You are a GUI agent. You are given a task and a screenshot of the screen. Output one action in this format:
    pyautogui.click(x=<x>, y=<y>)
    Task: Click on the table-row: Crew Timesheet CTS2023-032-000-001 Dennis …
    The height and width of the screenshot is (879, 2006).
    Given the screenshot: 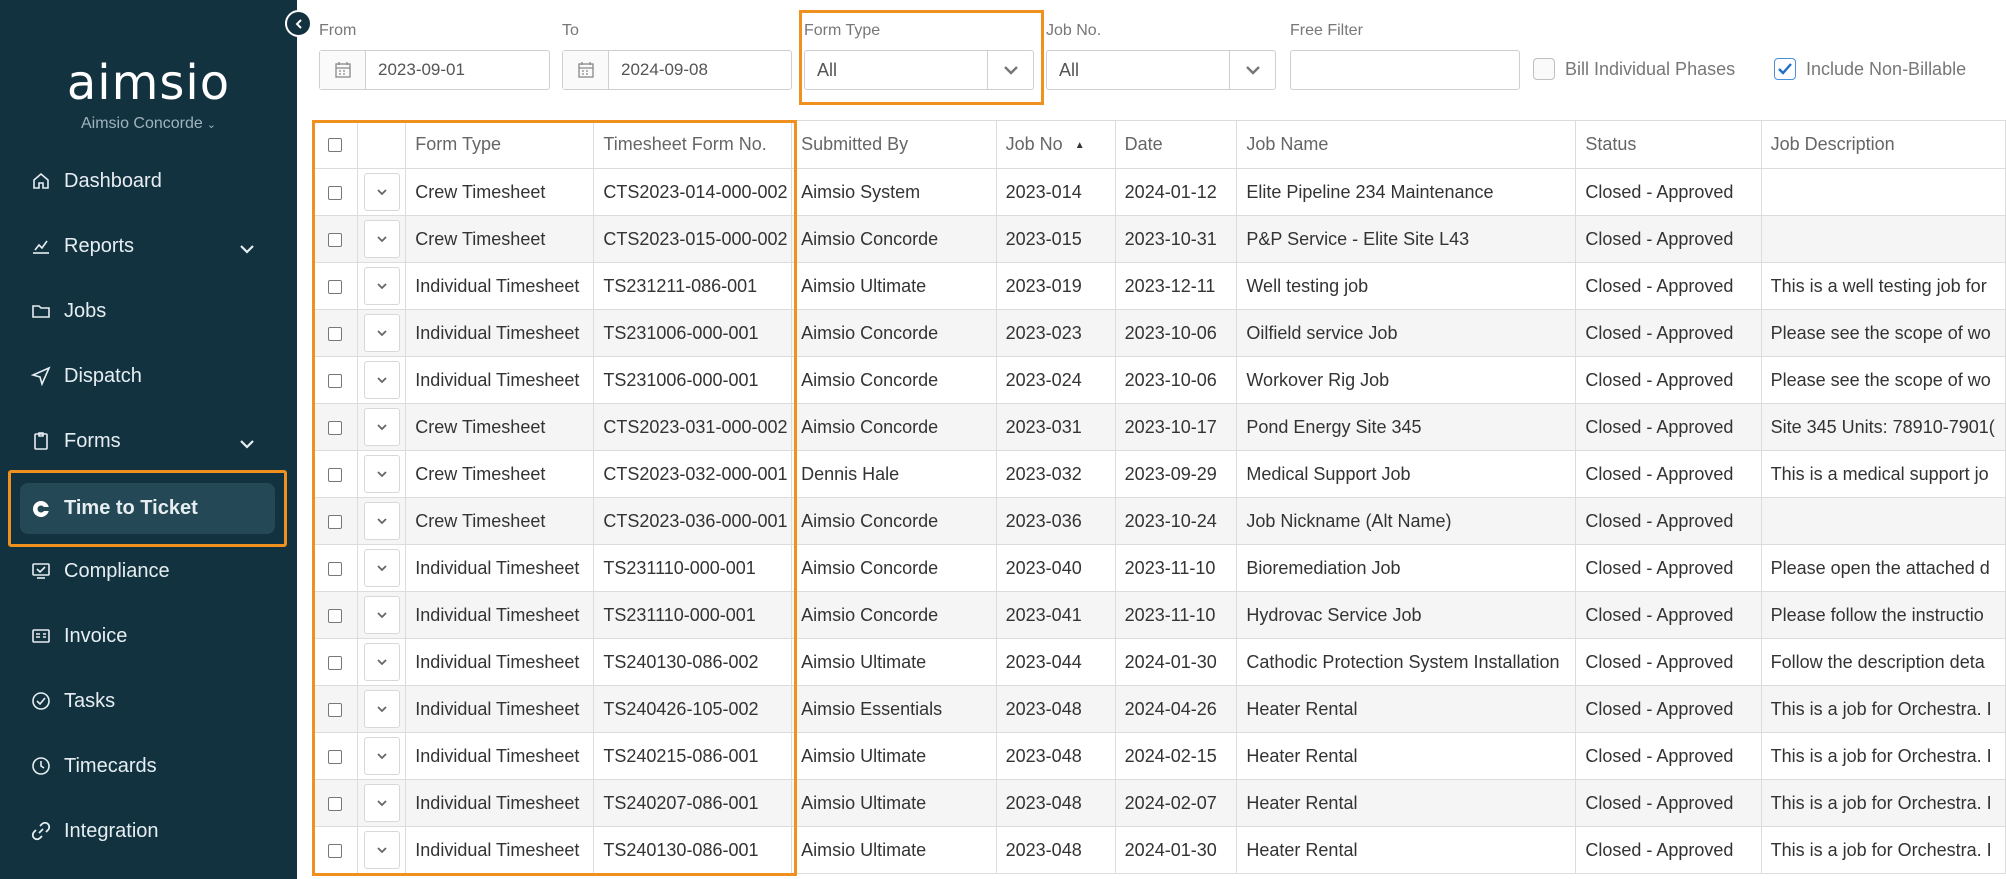 What is the action you would take?
    pyautogui.click(x=1158, y=474)
    